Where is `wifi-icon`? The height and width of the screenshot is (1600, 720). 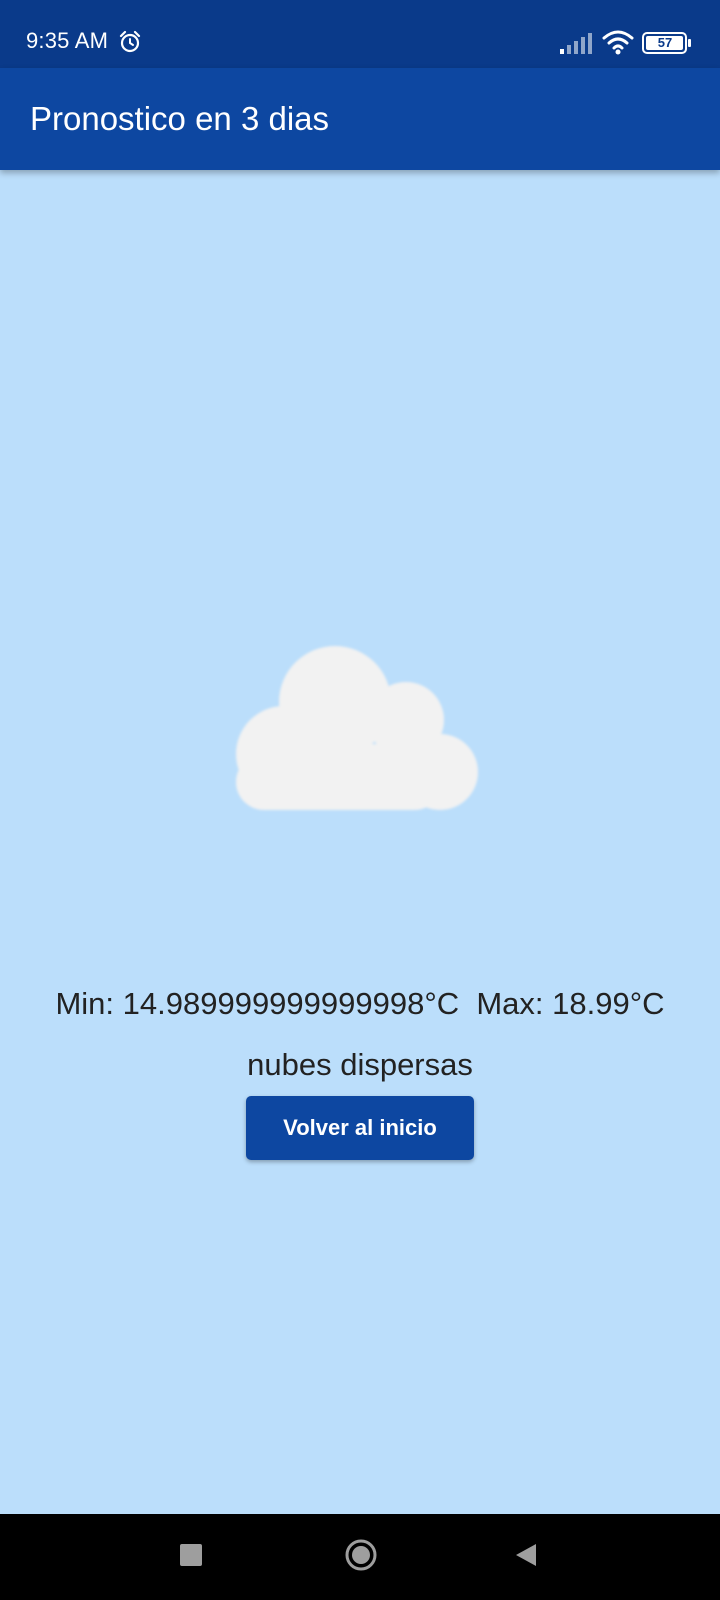 wifi-icon is located at coordinates (618, 42).